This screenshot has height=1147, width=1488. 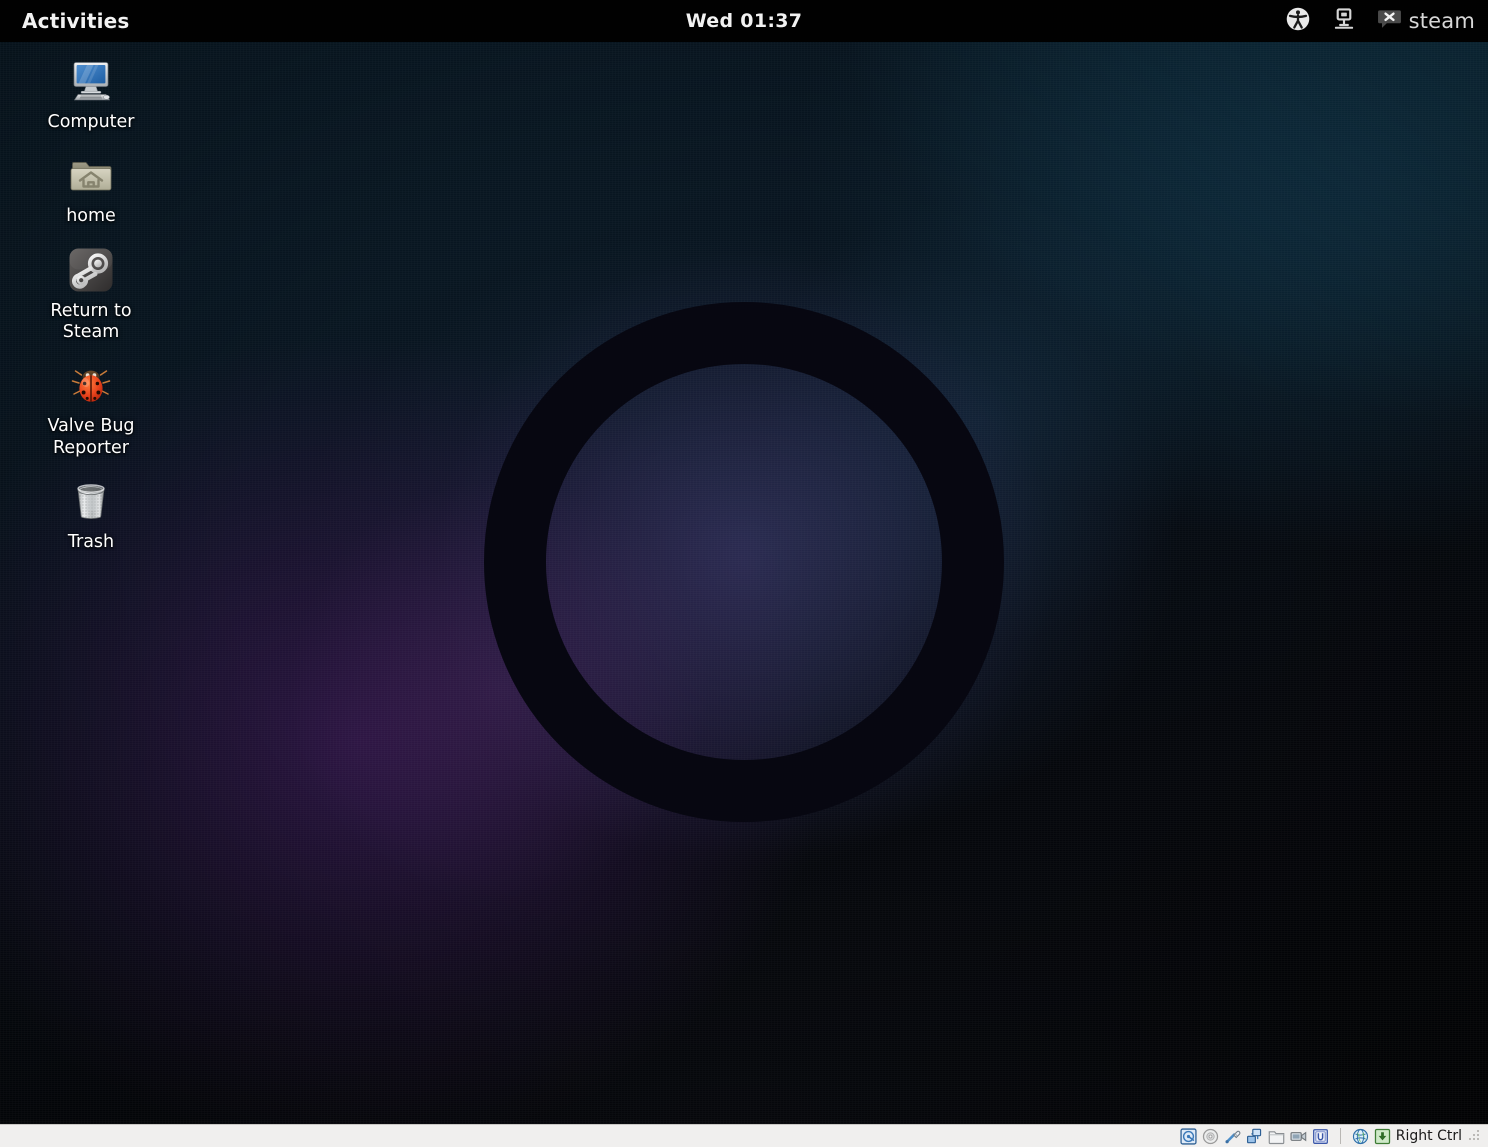 What do you see at coordinates (1232, 1136) in the screenshot?
I see `usb-icon` at bounding box center [1232, 1136].